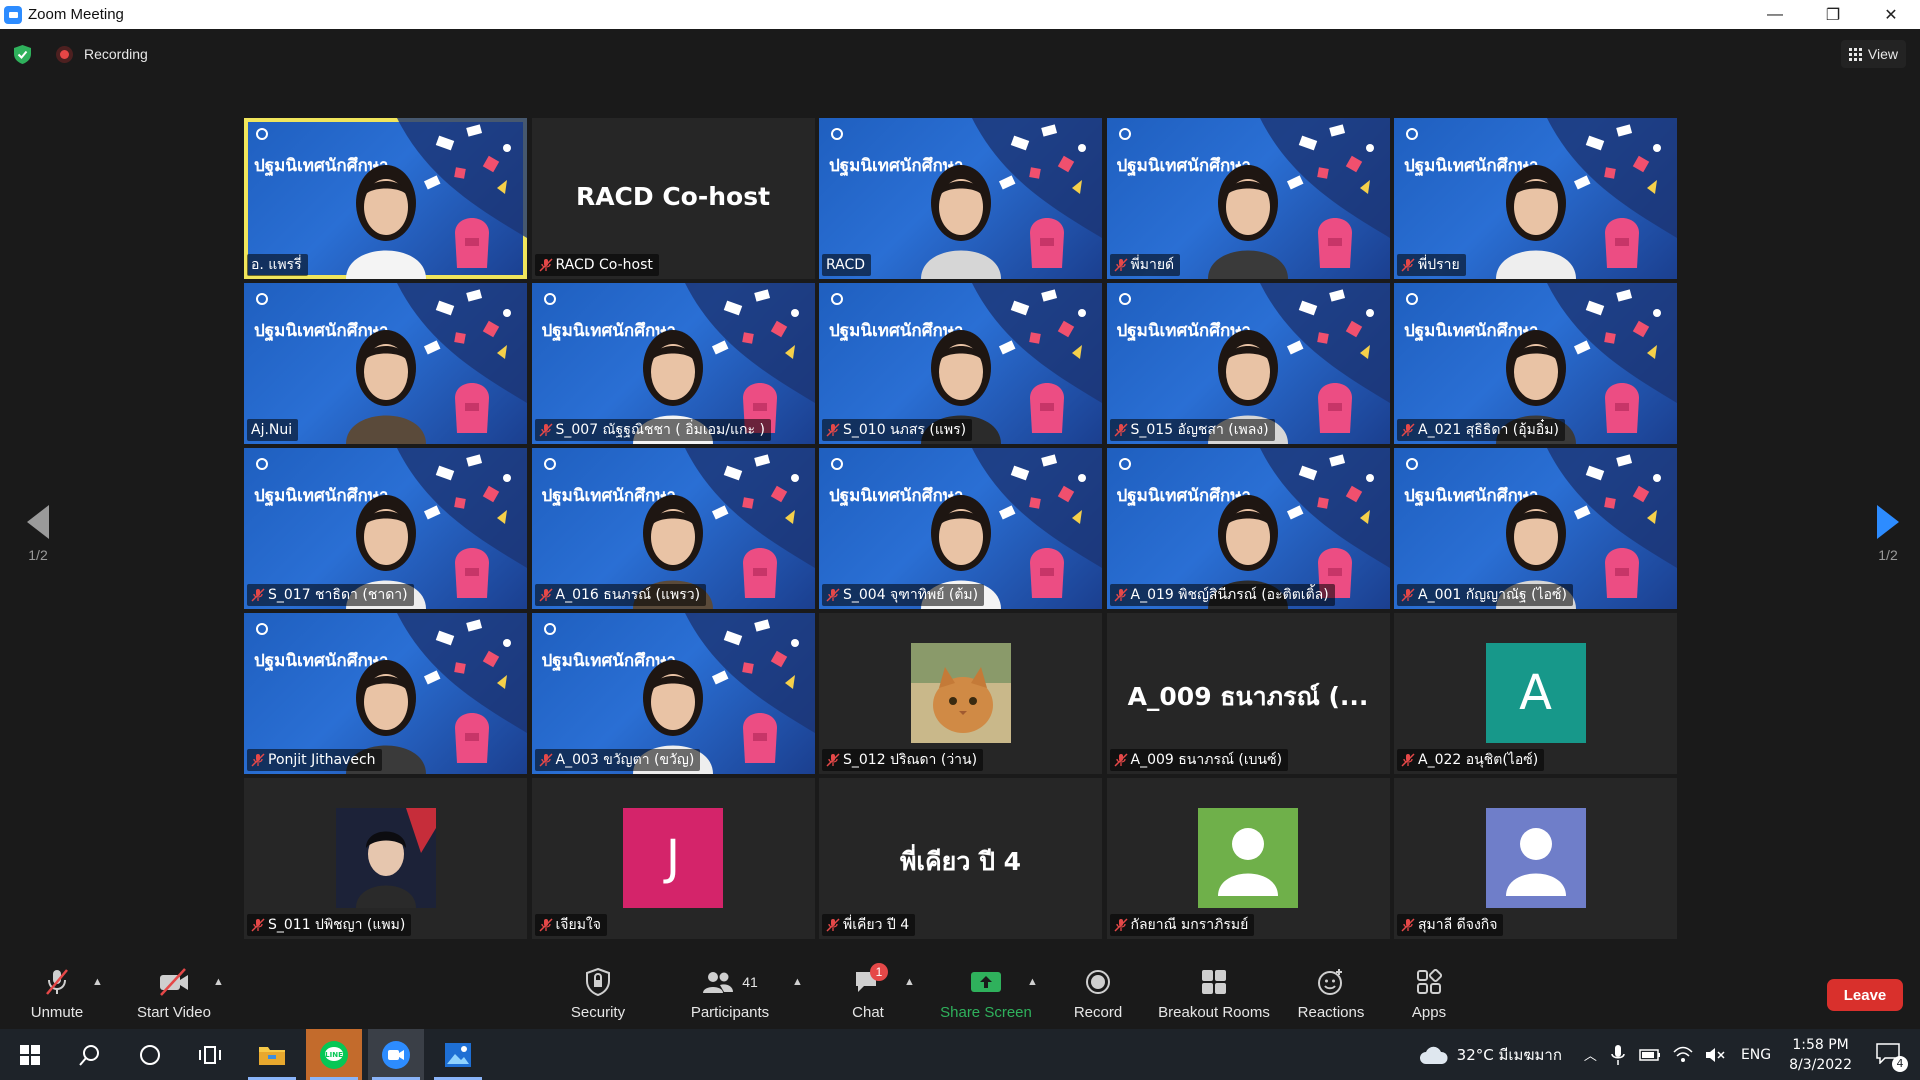 The width and height of the screenshot is (1920, 1080). I want to click on start-video-button: Start Video, so click(174, 992).